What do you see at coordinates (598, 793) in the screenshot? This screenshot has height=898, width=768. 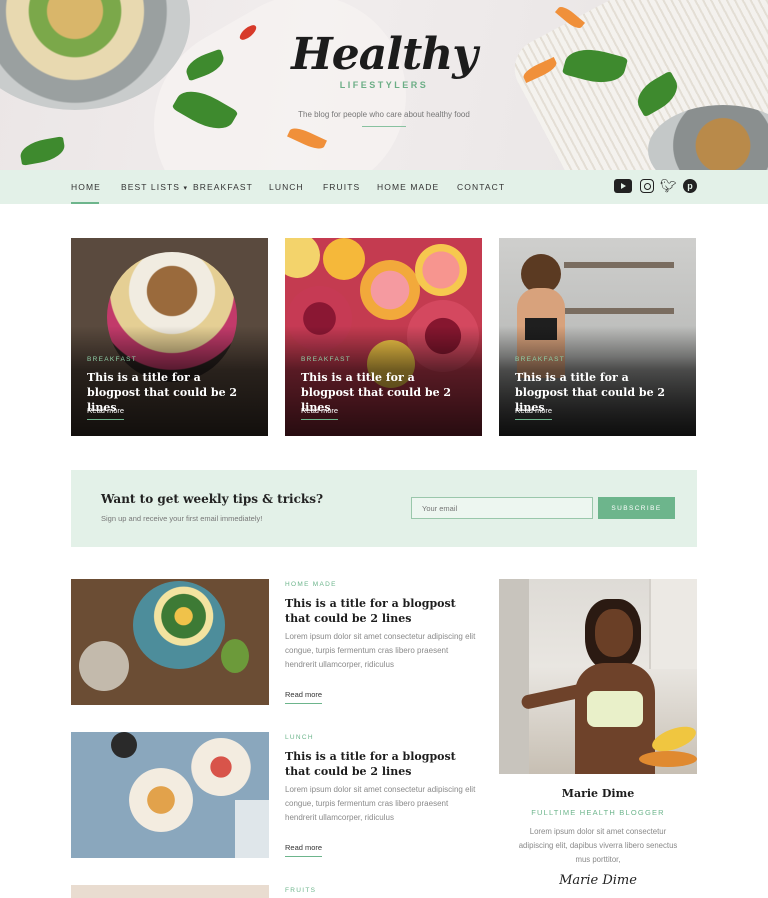 I see `author-name: Marie Dime` at bounding box center [598, 793].